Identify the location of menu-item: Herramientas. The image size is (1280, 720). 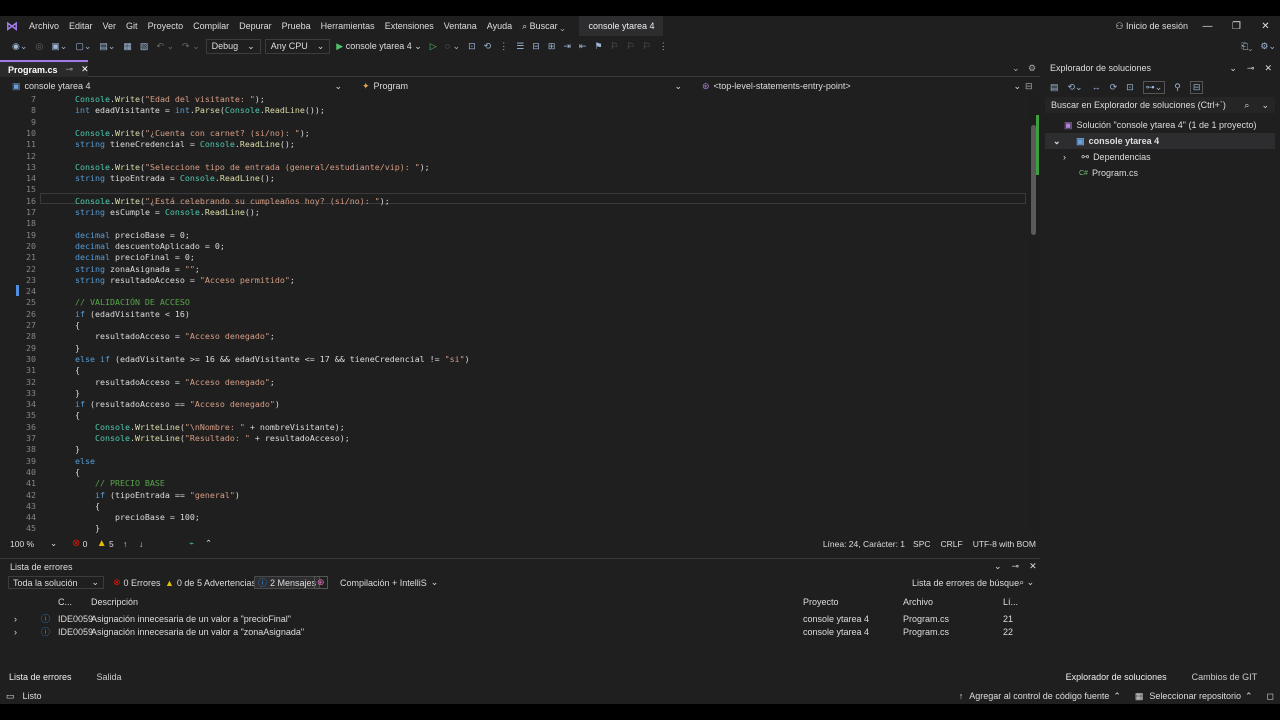
(348, 26).